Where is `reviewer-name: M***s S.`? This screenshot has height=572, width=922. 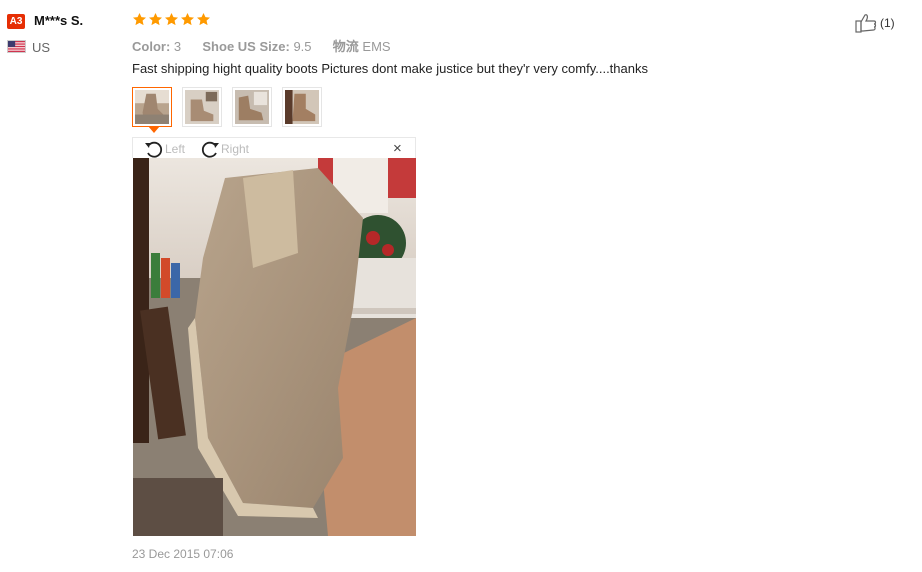 reviewer-name: M***s S. is located at coordinates (59, 20).